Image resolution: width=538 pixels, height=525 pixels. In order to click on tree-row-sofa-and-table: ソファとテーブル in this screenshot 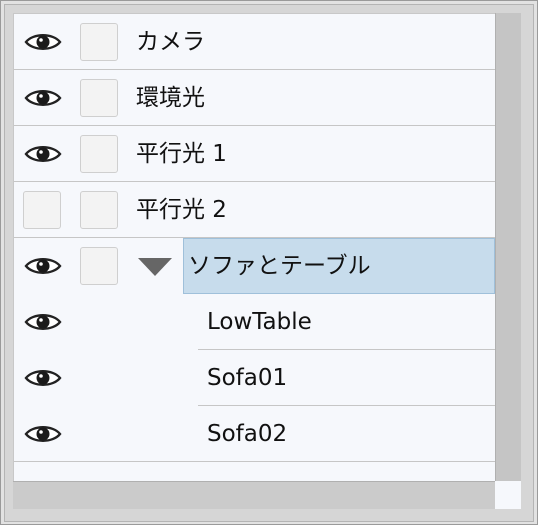, I will do `click(254, 266)`.